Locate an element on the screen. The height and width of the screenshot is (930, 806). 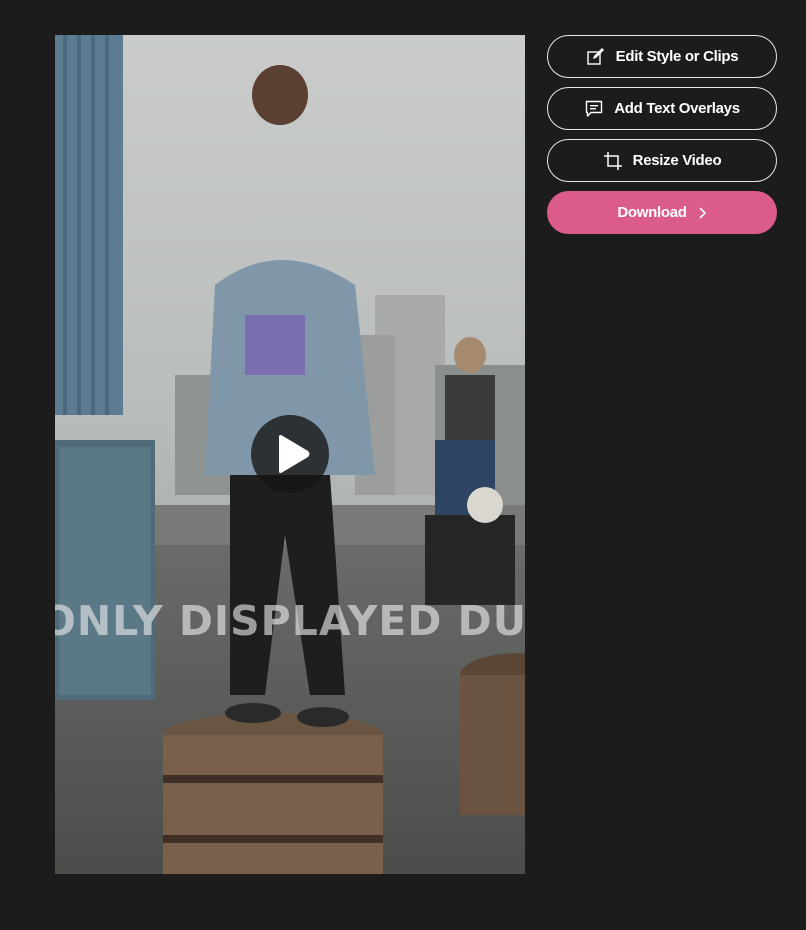
edit-style-label: Edit Style or Clips is located at coordinates (677, 56).